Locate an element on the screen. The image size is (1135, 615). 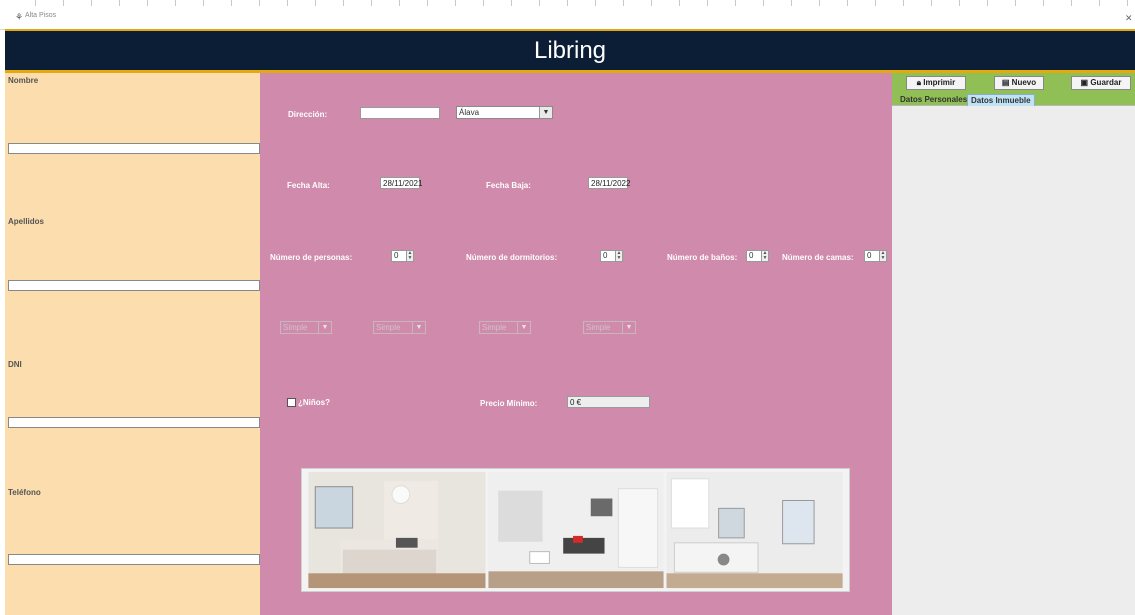
cama-tipo-select-3: Simple ▼ is located at coordinates (505, 327).